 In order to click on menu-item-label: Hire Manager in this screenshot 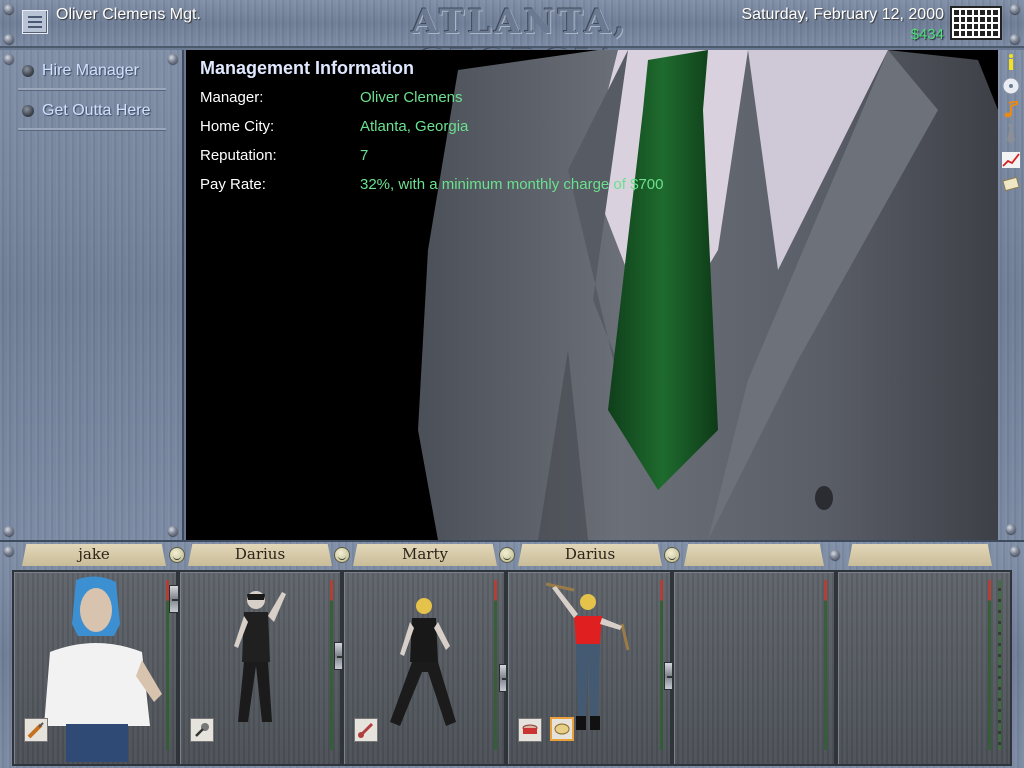, I will do `click(90, 70)`.